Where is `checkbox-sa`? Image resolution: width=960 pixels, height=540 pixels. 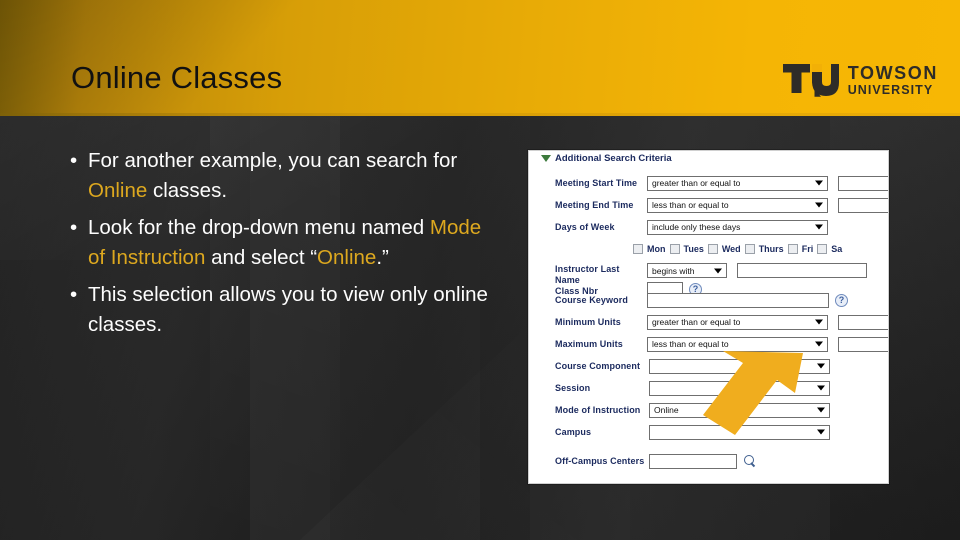
checkbox-sa is located at coordinates (822, 249).